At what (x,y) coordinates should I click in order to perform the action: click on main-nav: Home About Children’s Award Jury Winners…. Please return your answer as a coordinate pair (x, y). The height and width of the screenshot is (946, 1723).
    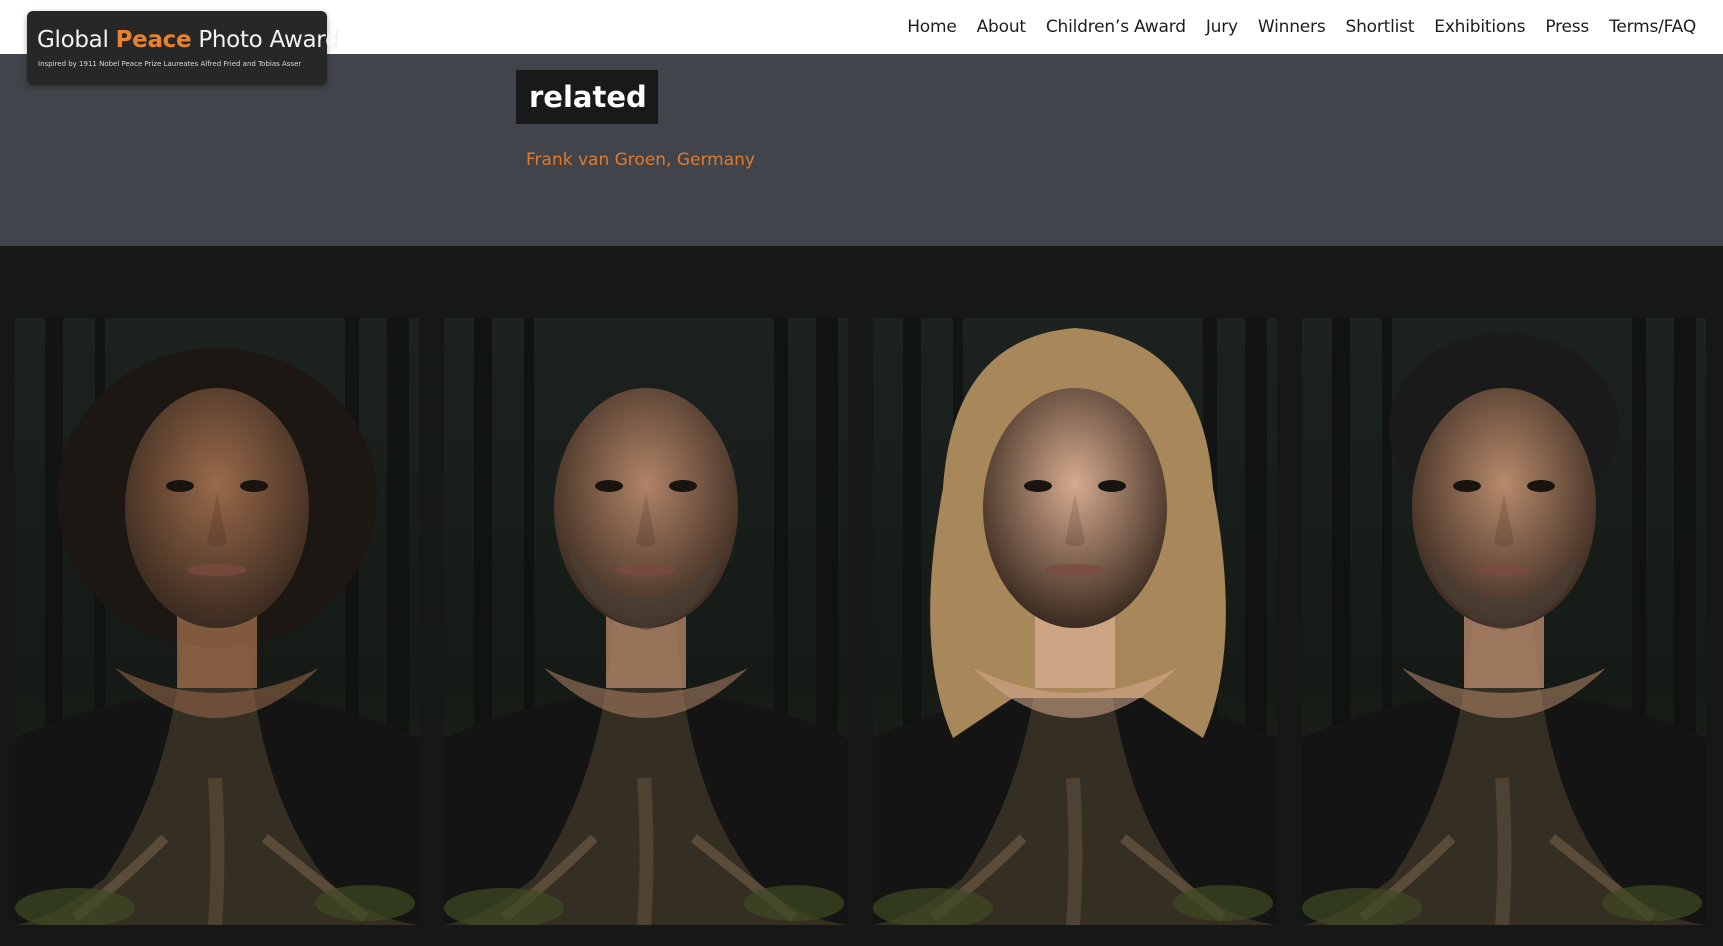
    Looking at the image, I should click on (1301, 27).